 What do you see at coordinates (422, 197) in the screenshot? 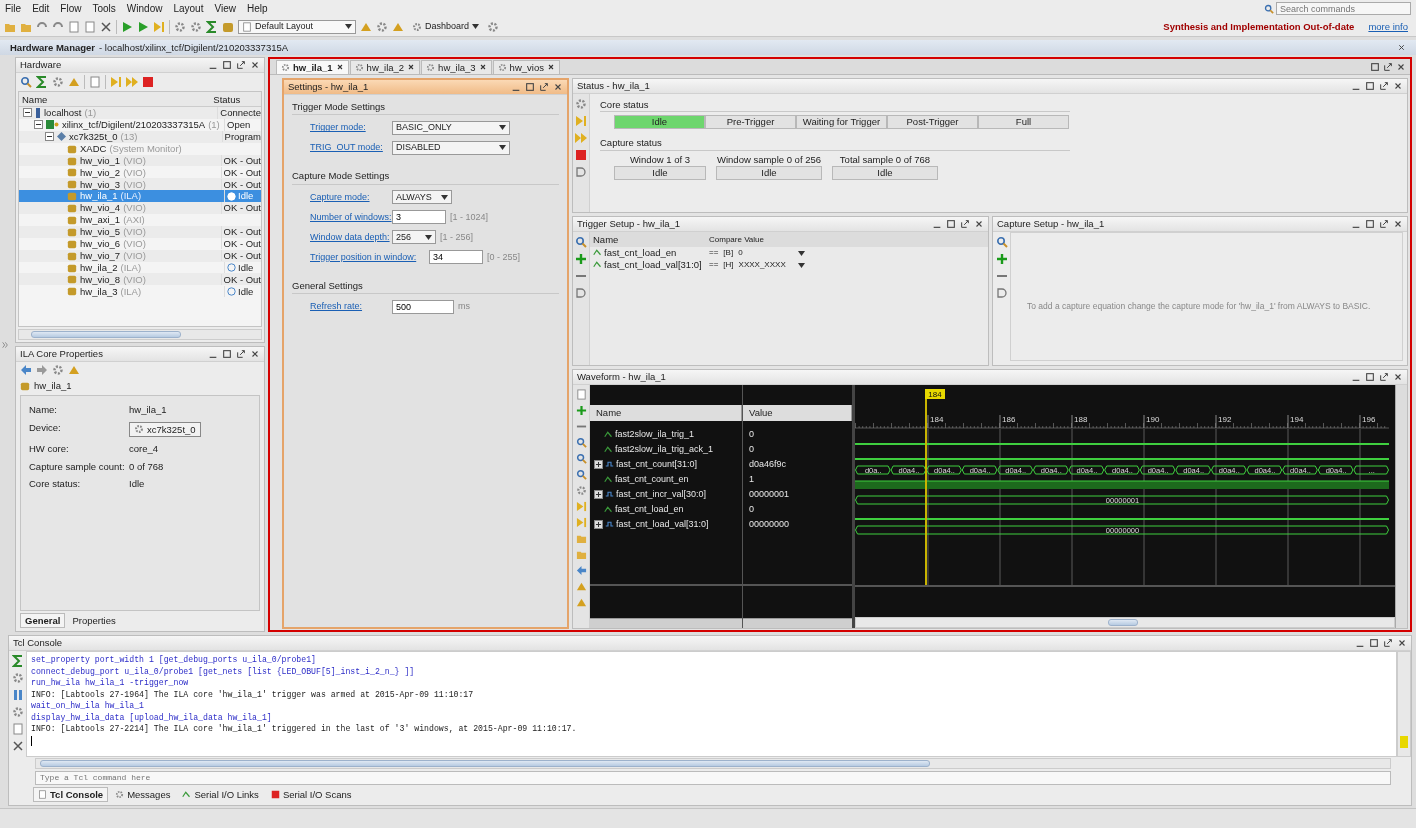
I see `dropdown: ALWAYS` at bounding box center [422, 197].